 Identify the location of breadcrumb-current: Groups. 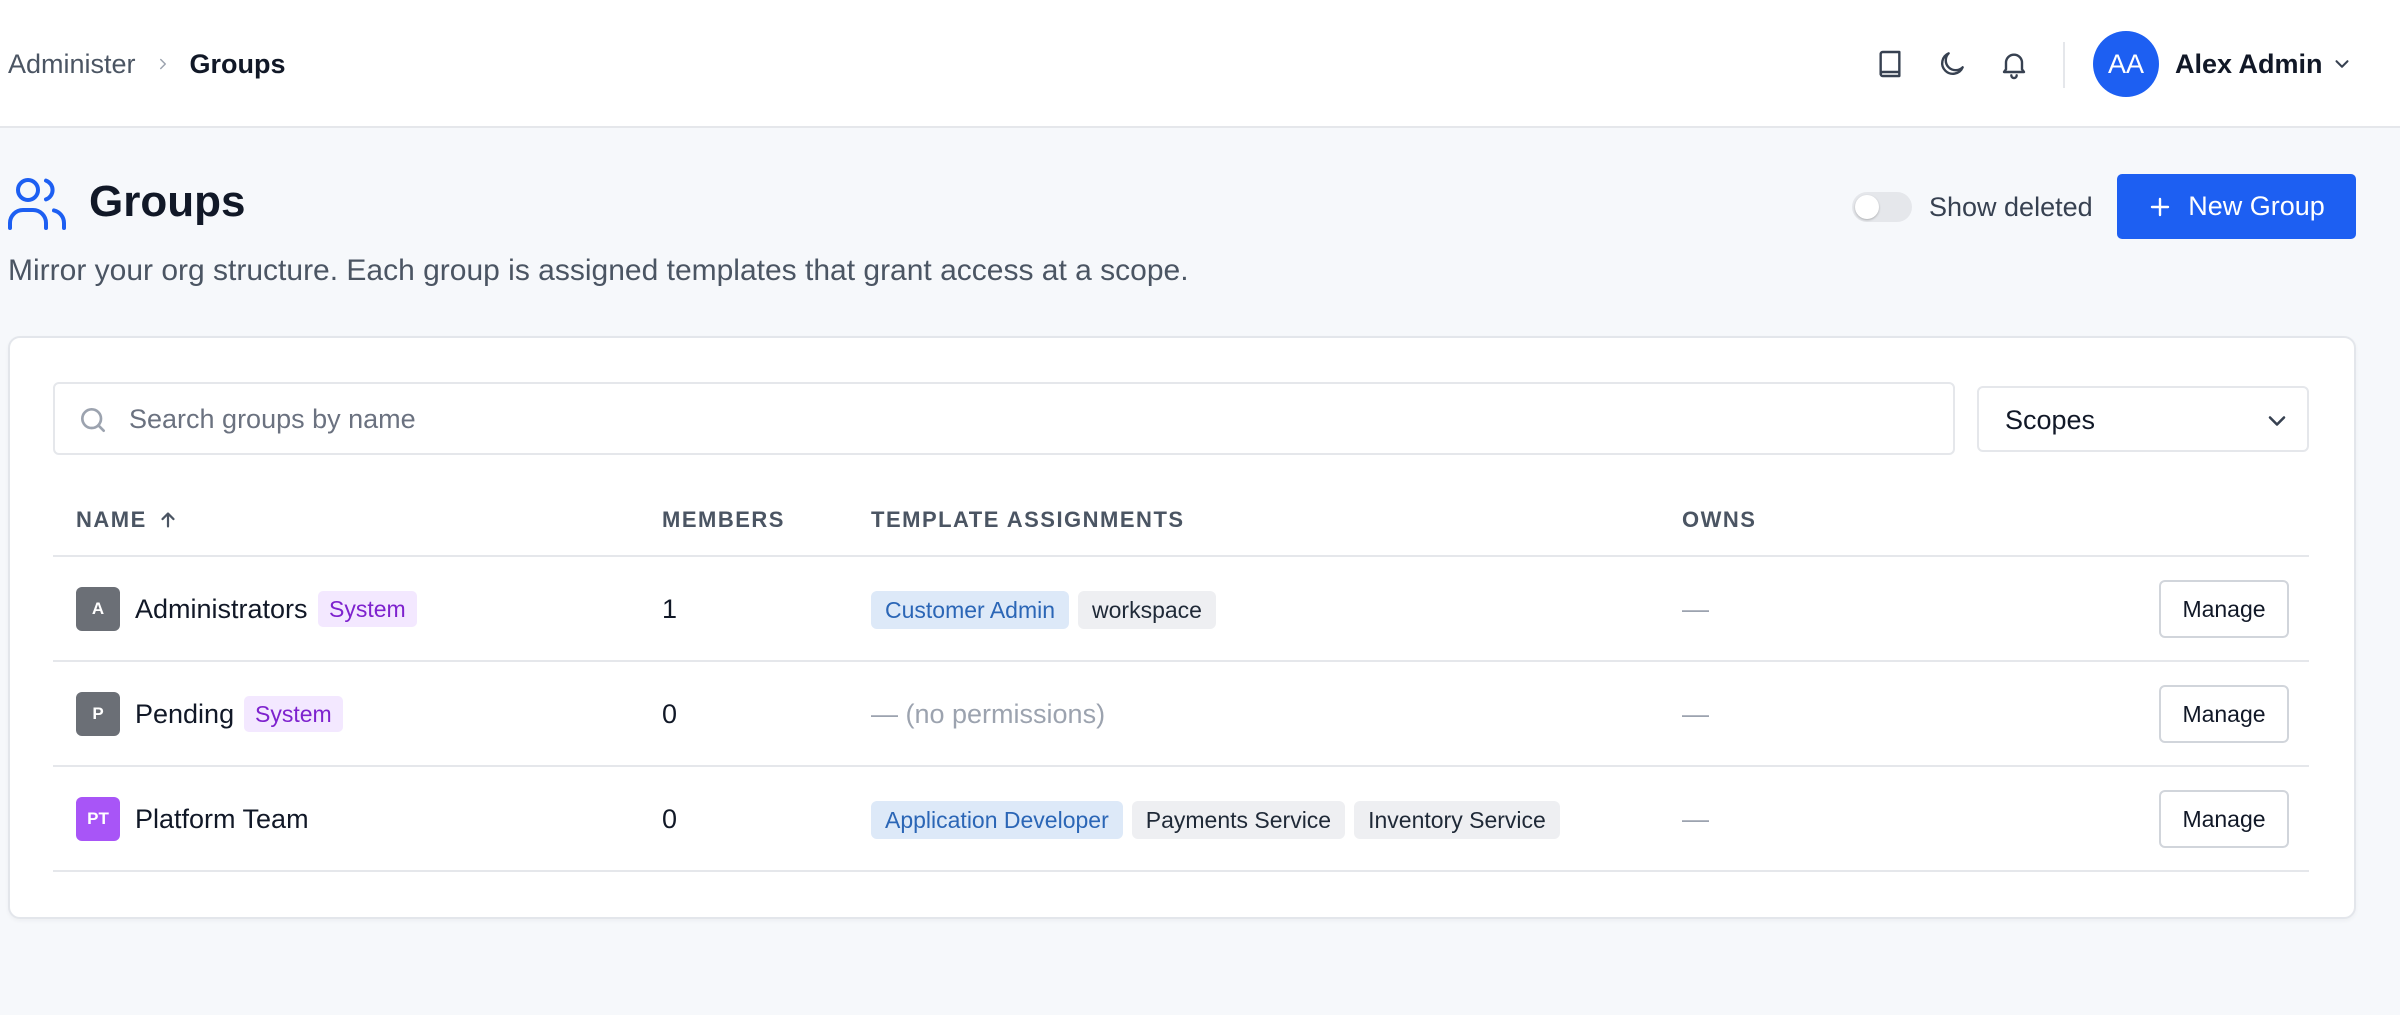
(237, 63).